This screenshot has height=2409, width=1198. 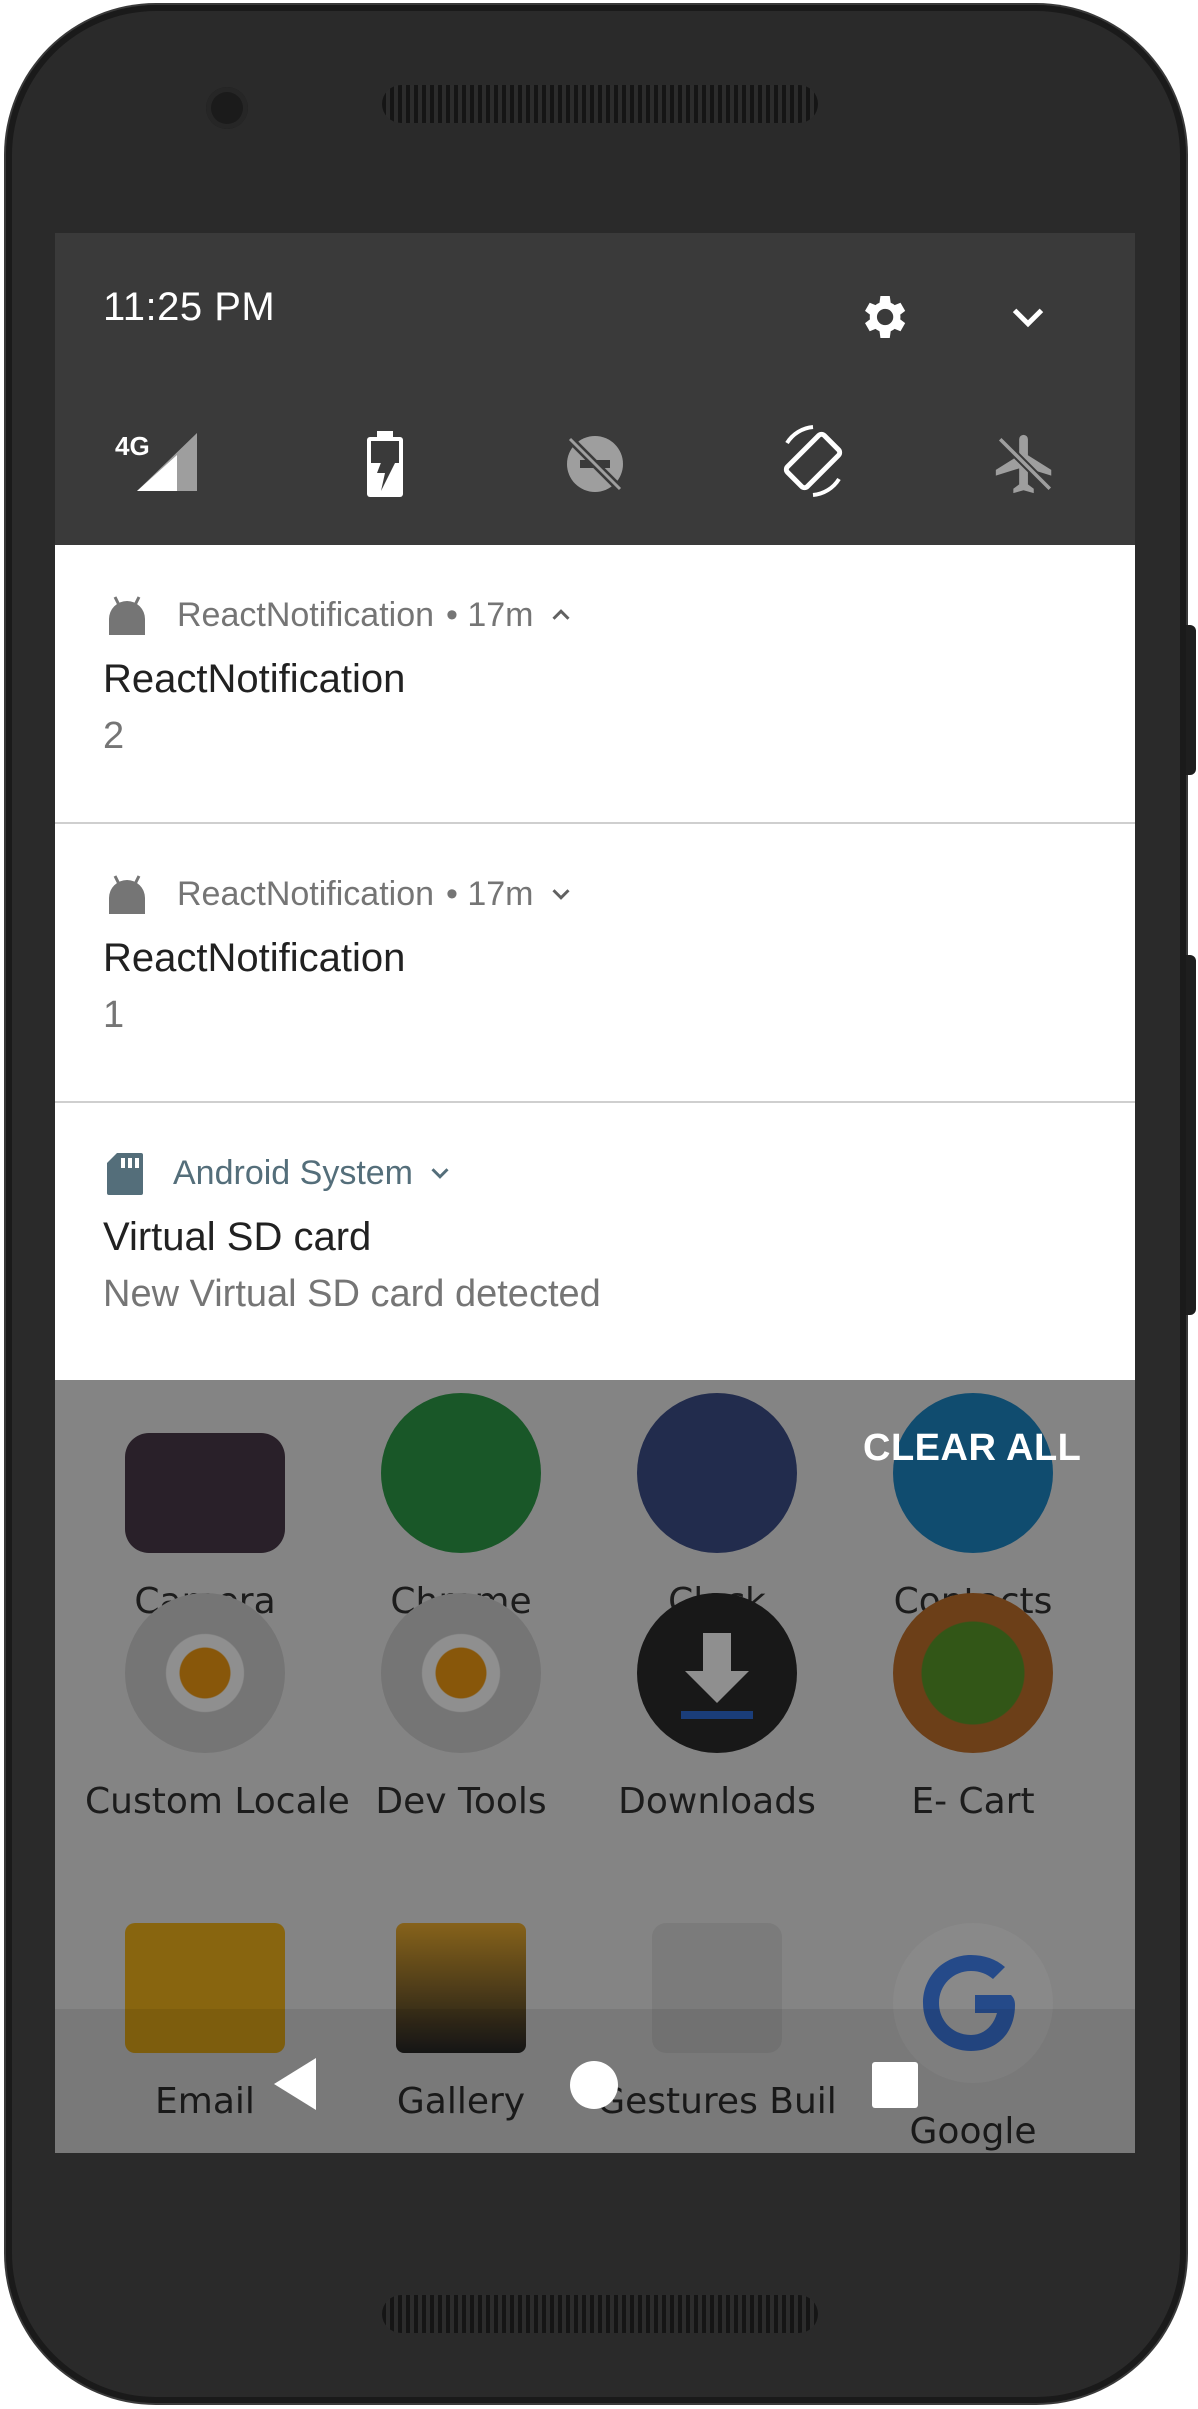 What do you see at coordinates (132, 446) in the screenshot?
I see `network-type-label: 4G` at bounding box center [132, 446].